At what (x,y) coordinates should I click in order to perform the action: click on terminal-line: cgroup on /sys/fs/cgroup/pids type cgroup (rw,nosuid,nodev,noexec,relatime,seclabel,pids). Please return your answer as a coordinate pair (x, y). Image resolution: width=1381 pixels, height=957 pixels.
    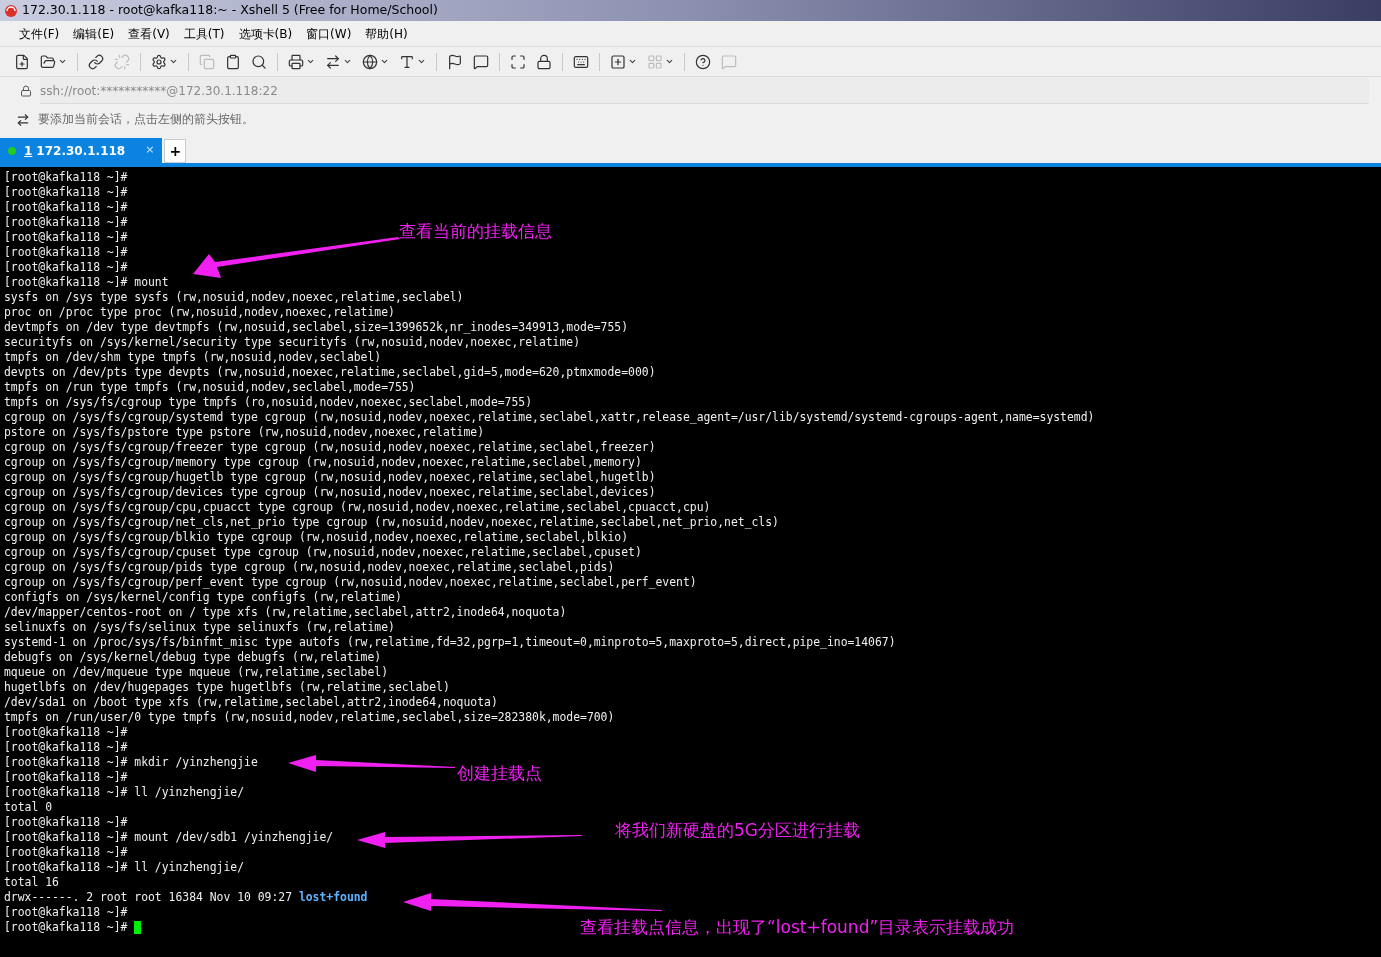
    Looking at the image, I should click on (309, 567).